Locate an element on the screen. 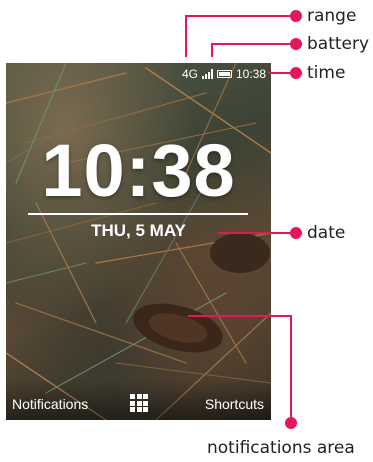  notifications-callout-line is located at coordinates (240, 369).